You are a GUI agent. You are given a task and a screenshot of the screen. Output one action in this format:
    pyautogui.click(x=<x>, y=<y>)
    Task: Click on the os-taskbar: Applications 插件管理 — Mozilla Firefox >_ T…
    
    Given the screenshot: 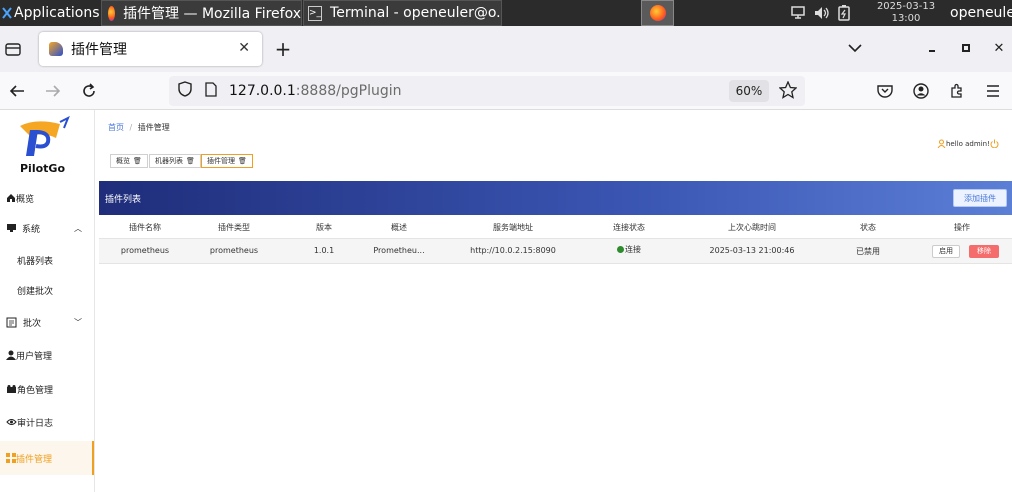 What is the action you would take?
    pyautogui.click(x=506, y=13)
    